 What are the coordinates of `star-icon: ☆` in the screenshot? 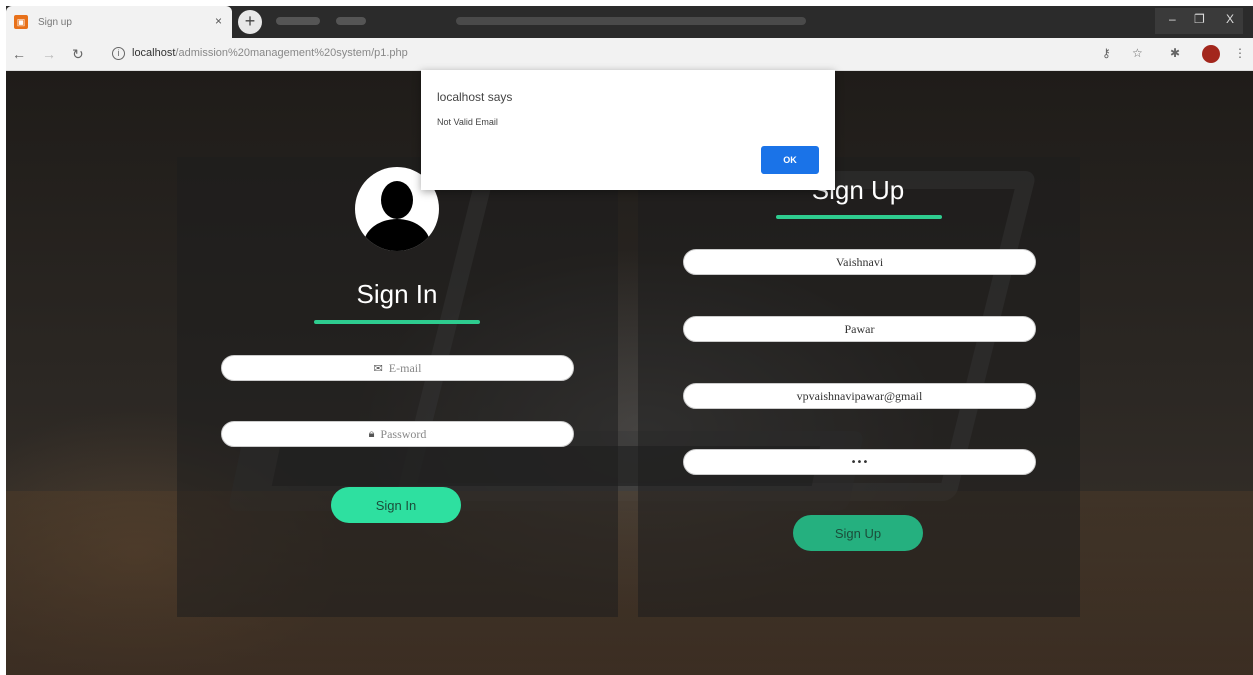 It's located at (1137, 53).